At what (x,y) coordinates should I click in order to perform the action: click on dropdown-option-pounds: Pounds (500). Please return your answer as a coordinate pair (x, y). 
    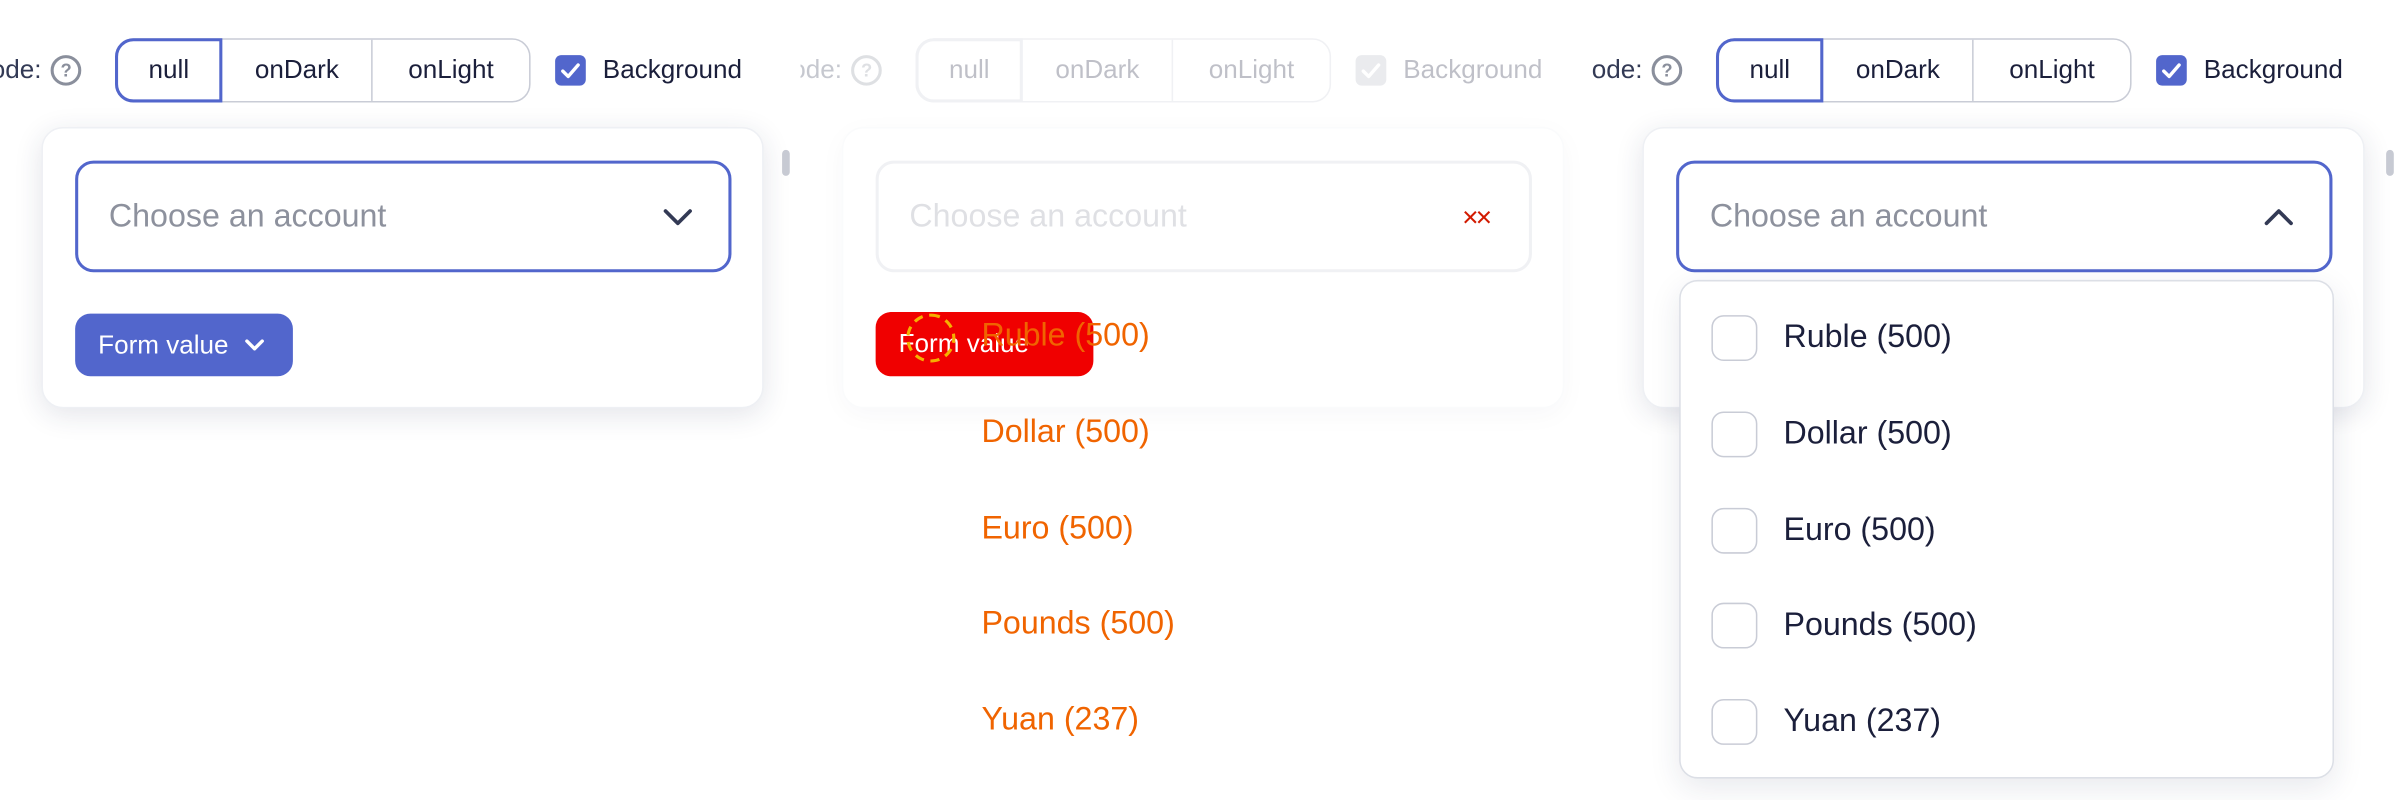
    Looking at the image, I should click on (1844, 625).